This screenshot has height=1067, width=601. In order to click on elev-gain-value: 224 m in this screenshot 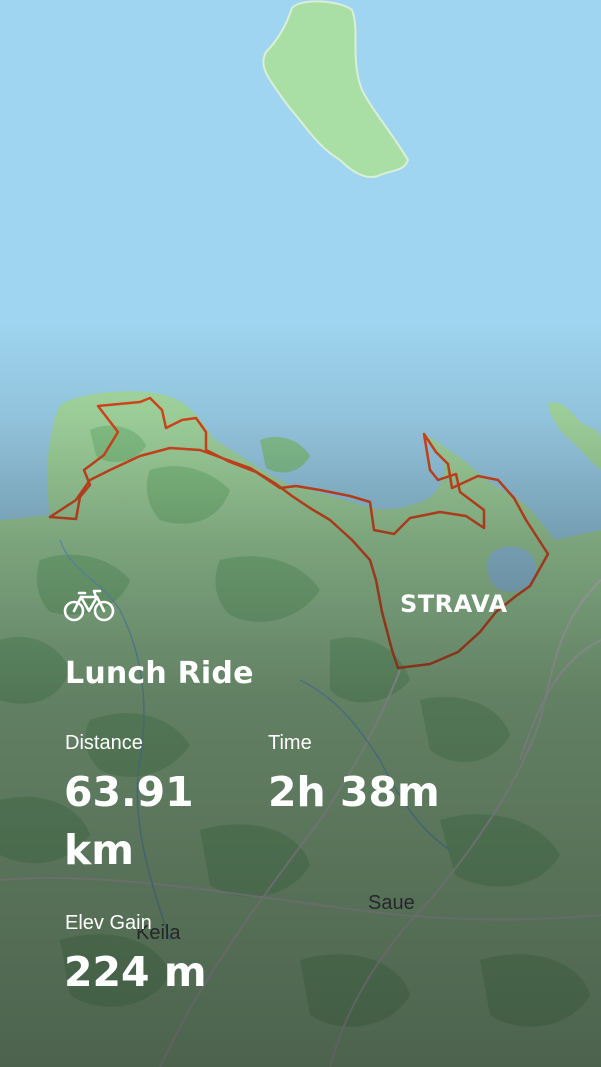, I will do `click(135, 972)`.